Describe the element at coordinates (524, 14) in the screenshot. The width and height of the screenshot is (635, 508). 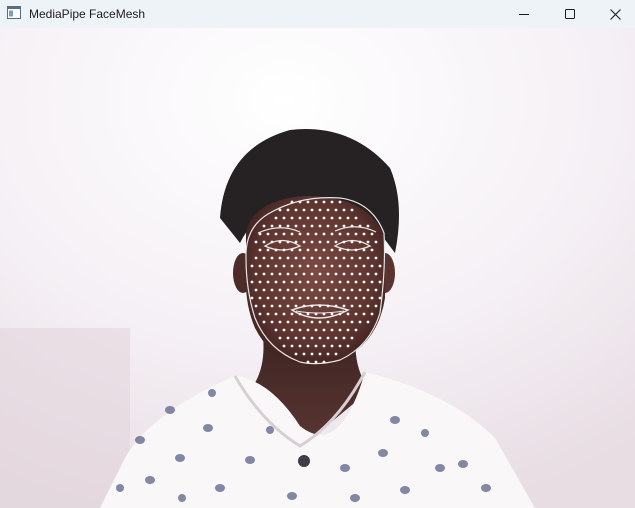
I see `minimize-button` at that location.